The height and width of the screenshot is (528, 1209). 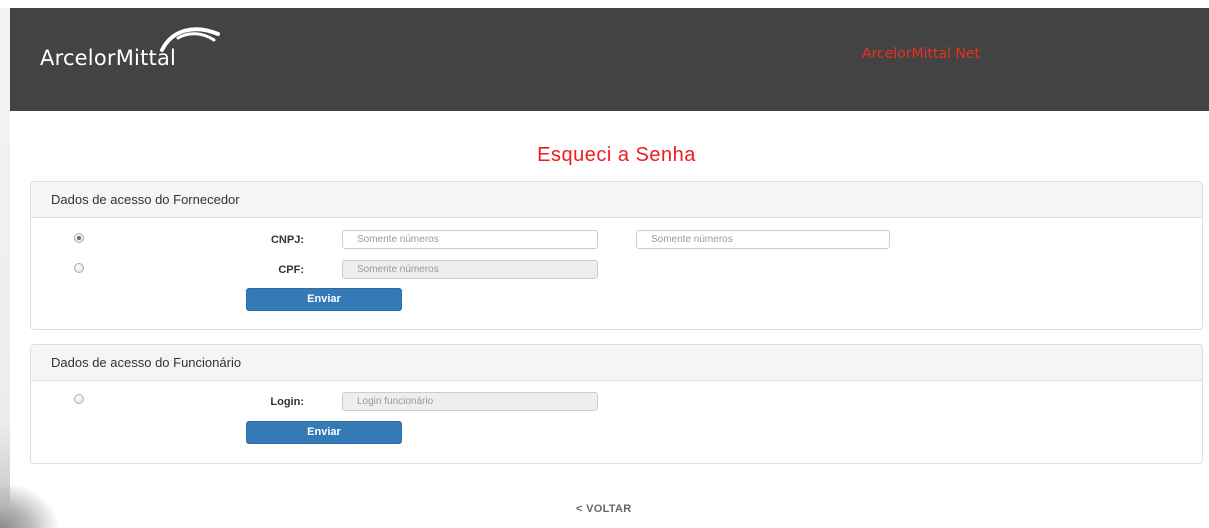 I want to click on cpf-radio, so click(x=79, y=268).